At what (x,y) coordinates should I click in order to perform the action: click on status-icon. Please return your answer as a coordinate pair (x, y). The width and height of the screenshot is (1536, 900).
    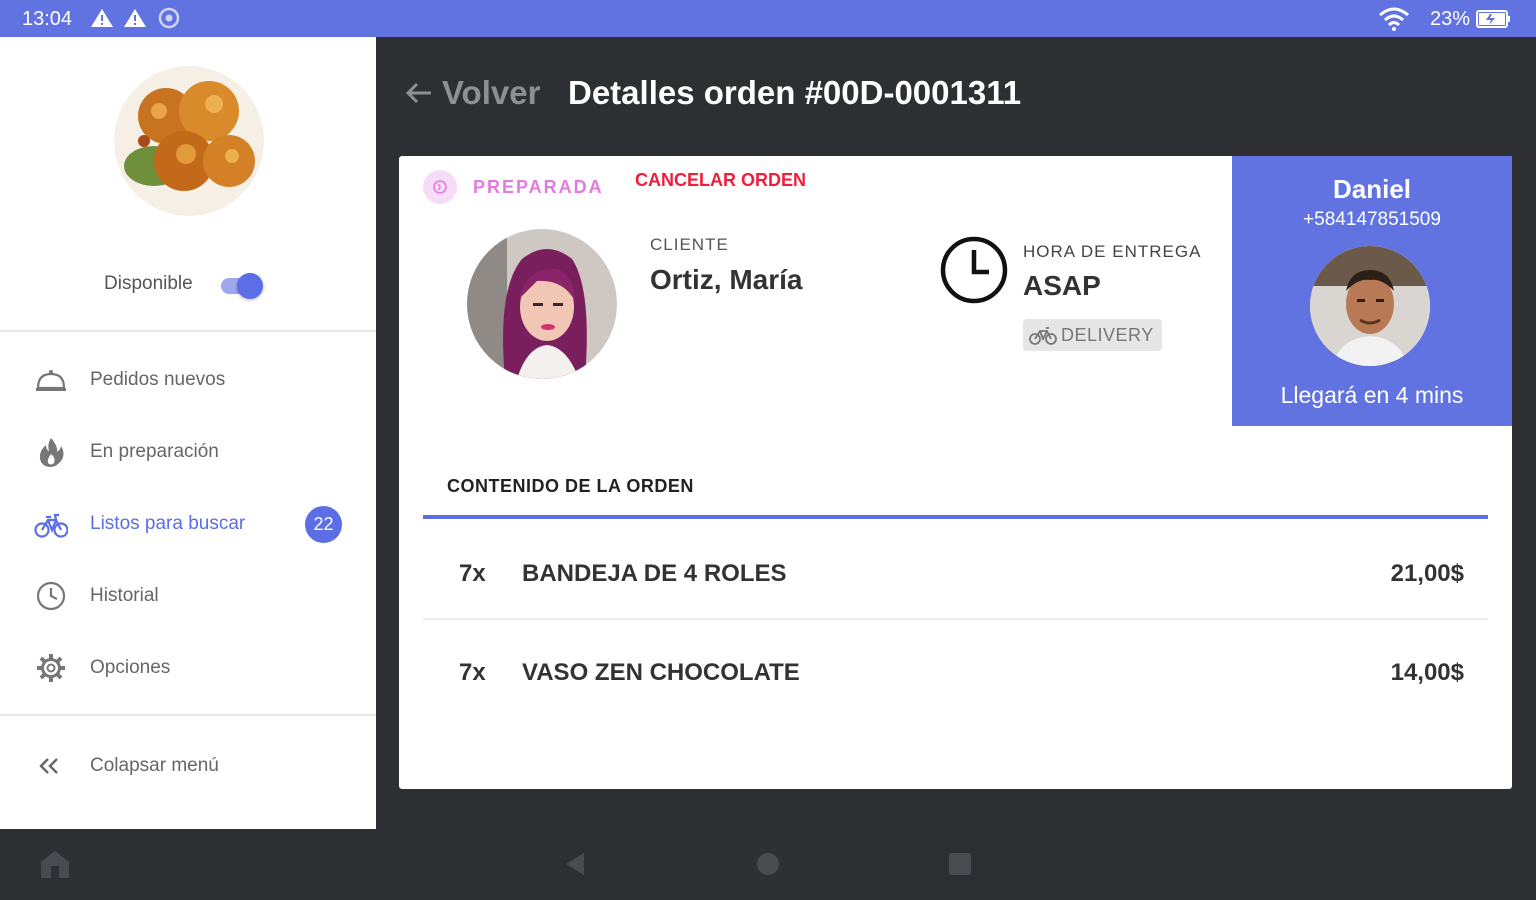
    Looking at the image, I should click on (440, 187).